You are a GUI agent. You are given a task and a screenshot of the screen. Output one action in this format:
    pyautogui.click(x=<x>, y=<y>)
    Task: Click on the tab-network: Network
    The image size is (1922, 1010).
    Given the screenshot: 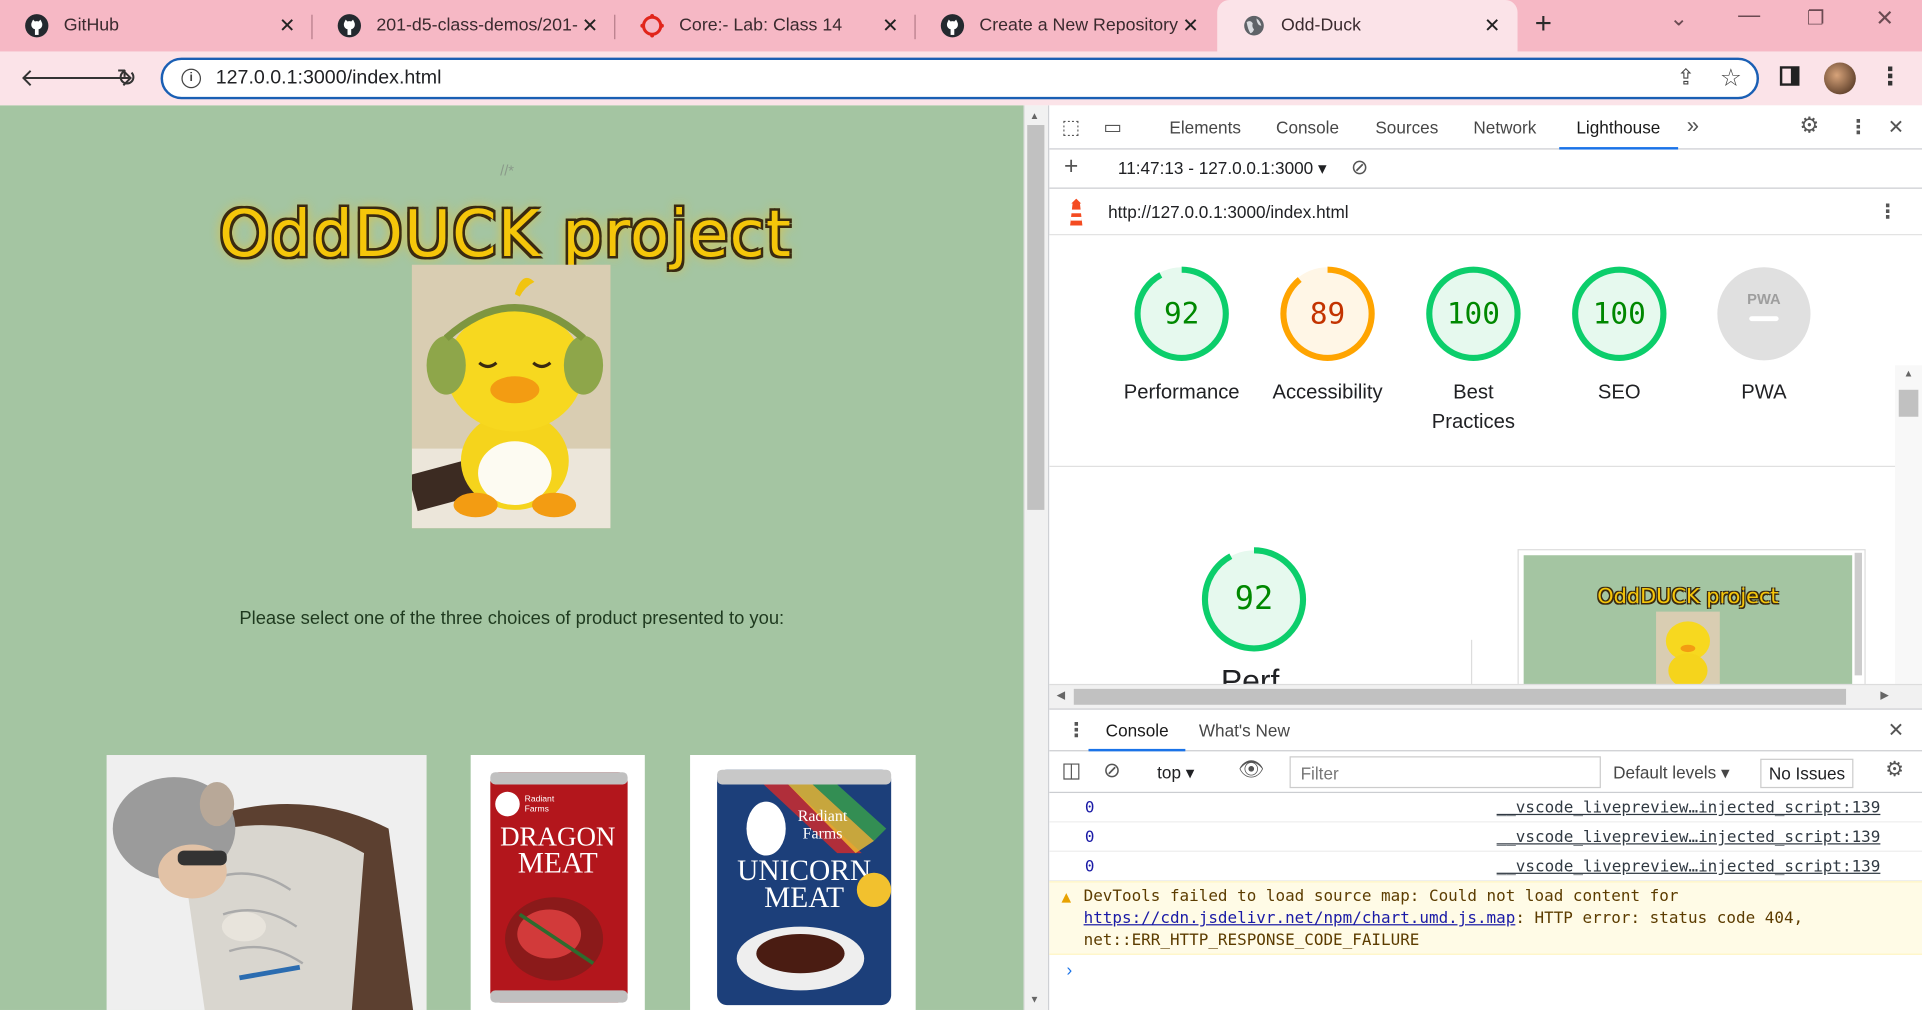 What is the action you would take?
    pyautogui.click(x=1504, y=127)
    